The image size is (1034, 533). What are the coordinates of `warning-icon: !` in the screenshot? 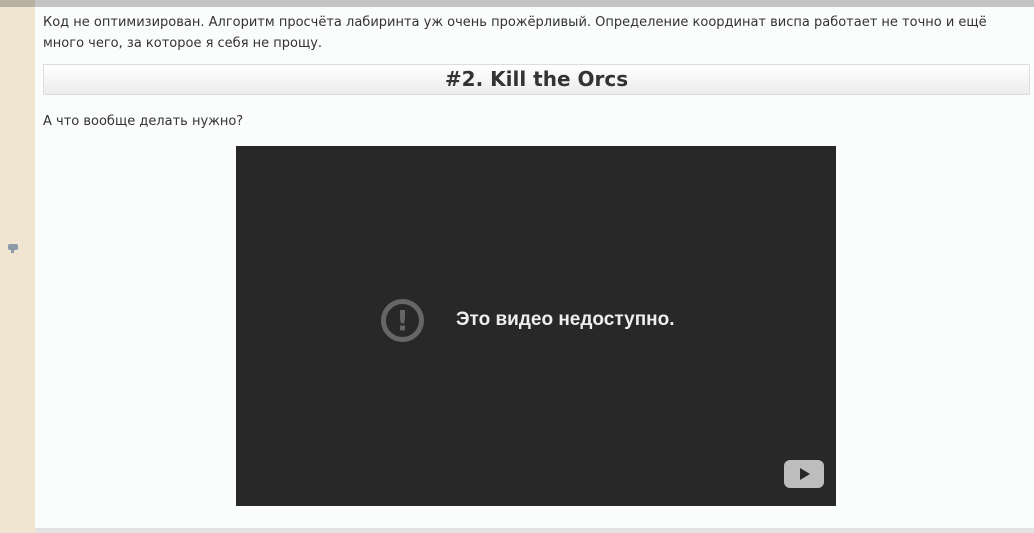 It's located at (402, 320).